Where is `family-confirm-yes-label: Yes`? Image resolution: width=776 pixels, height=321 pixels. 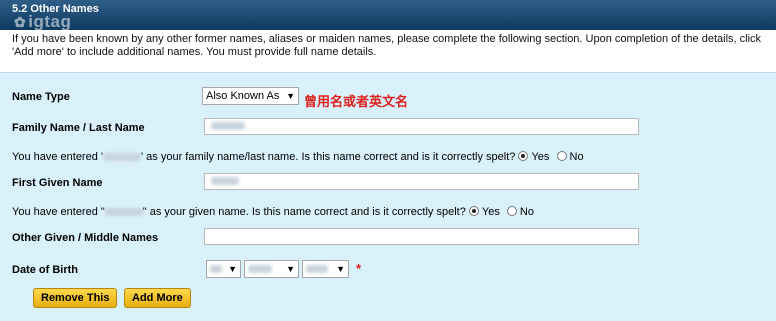 family-confirm-yes-label: Yes is located at coordinates (540, 157).